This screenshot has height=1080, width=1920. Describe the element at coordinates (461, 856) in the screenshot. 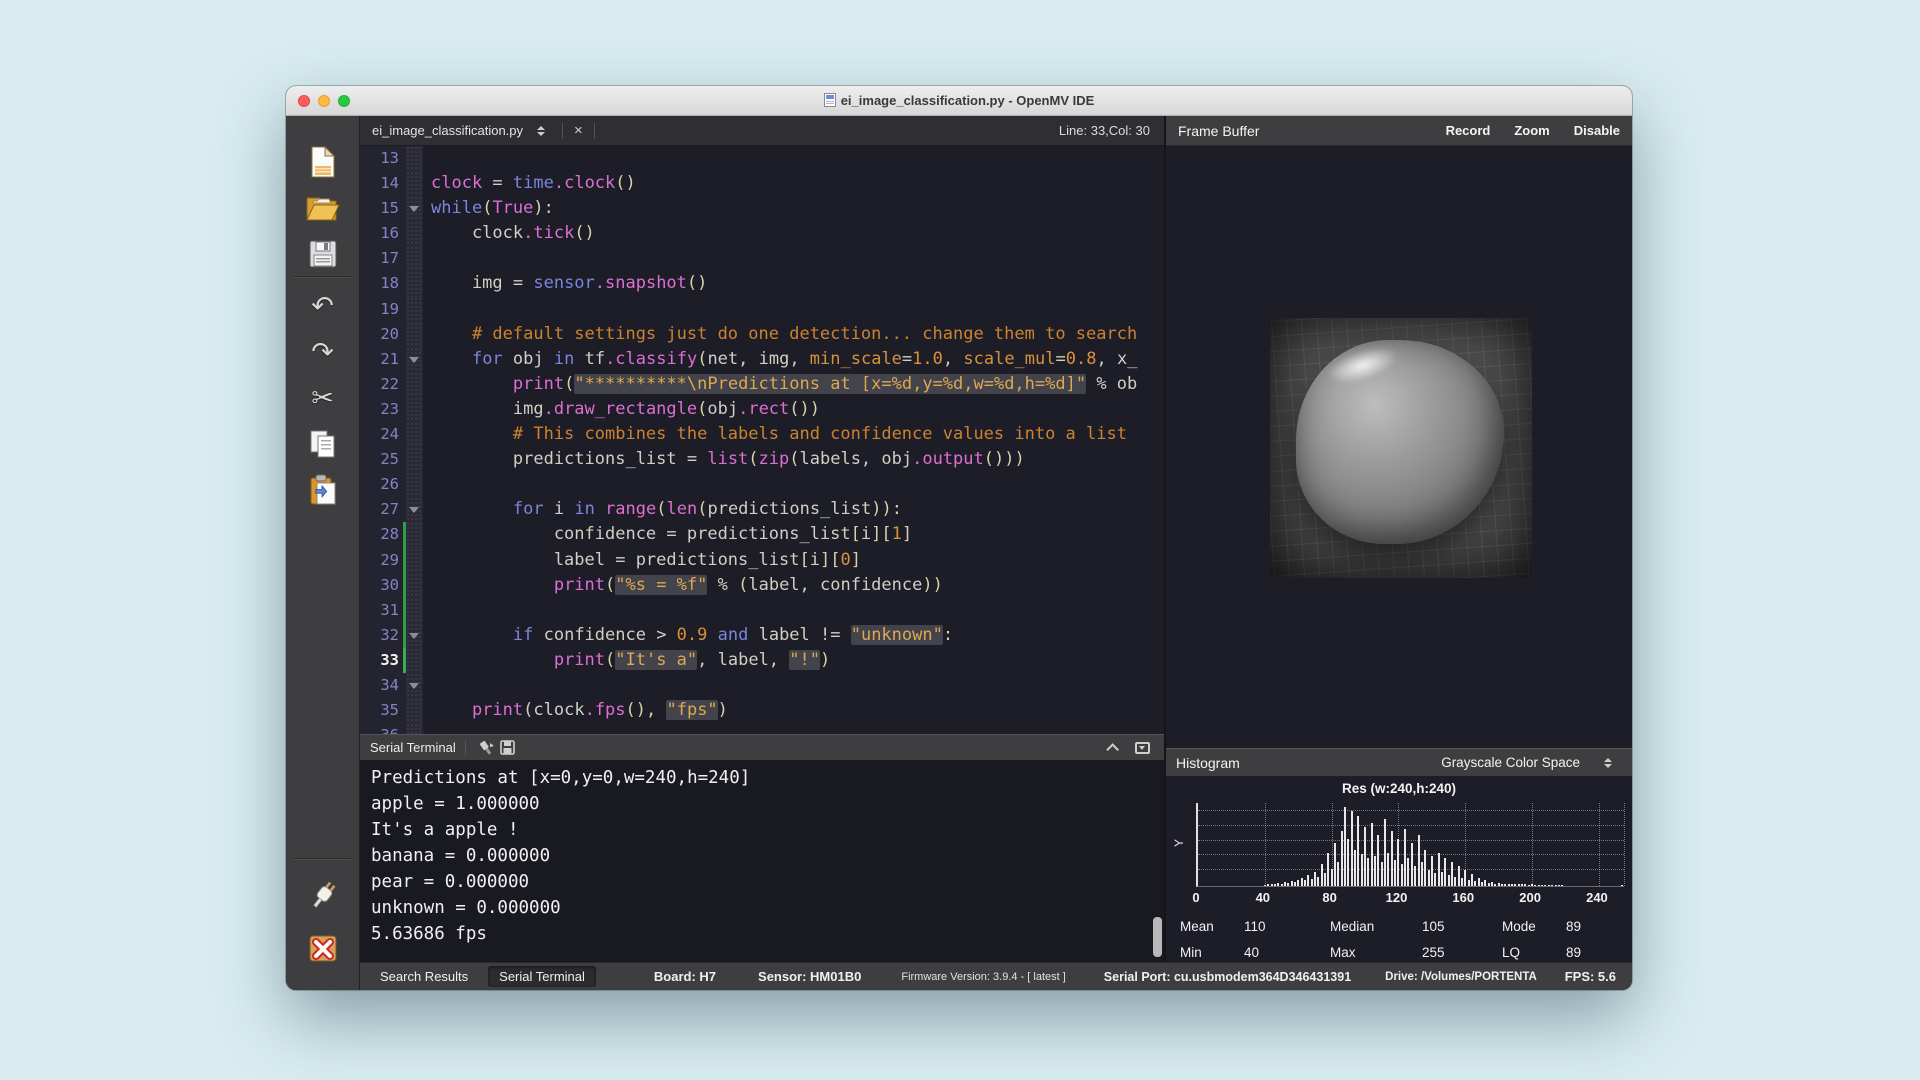

I see `terminal-line: banana = 0.000000` at that location.